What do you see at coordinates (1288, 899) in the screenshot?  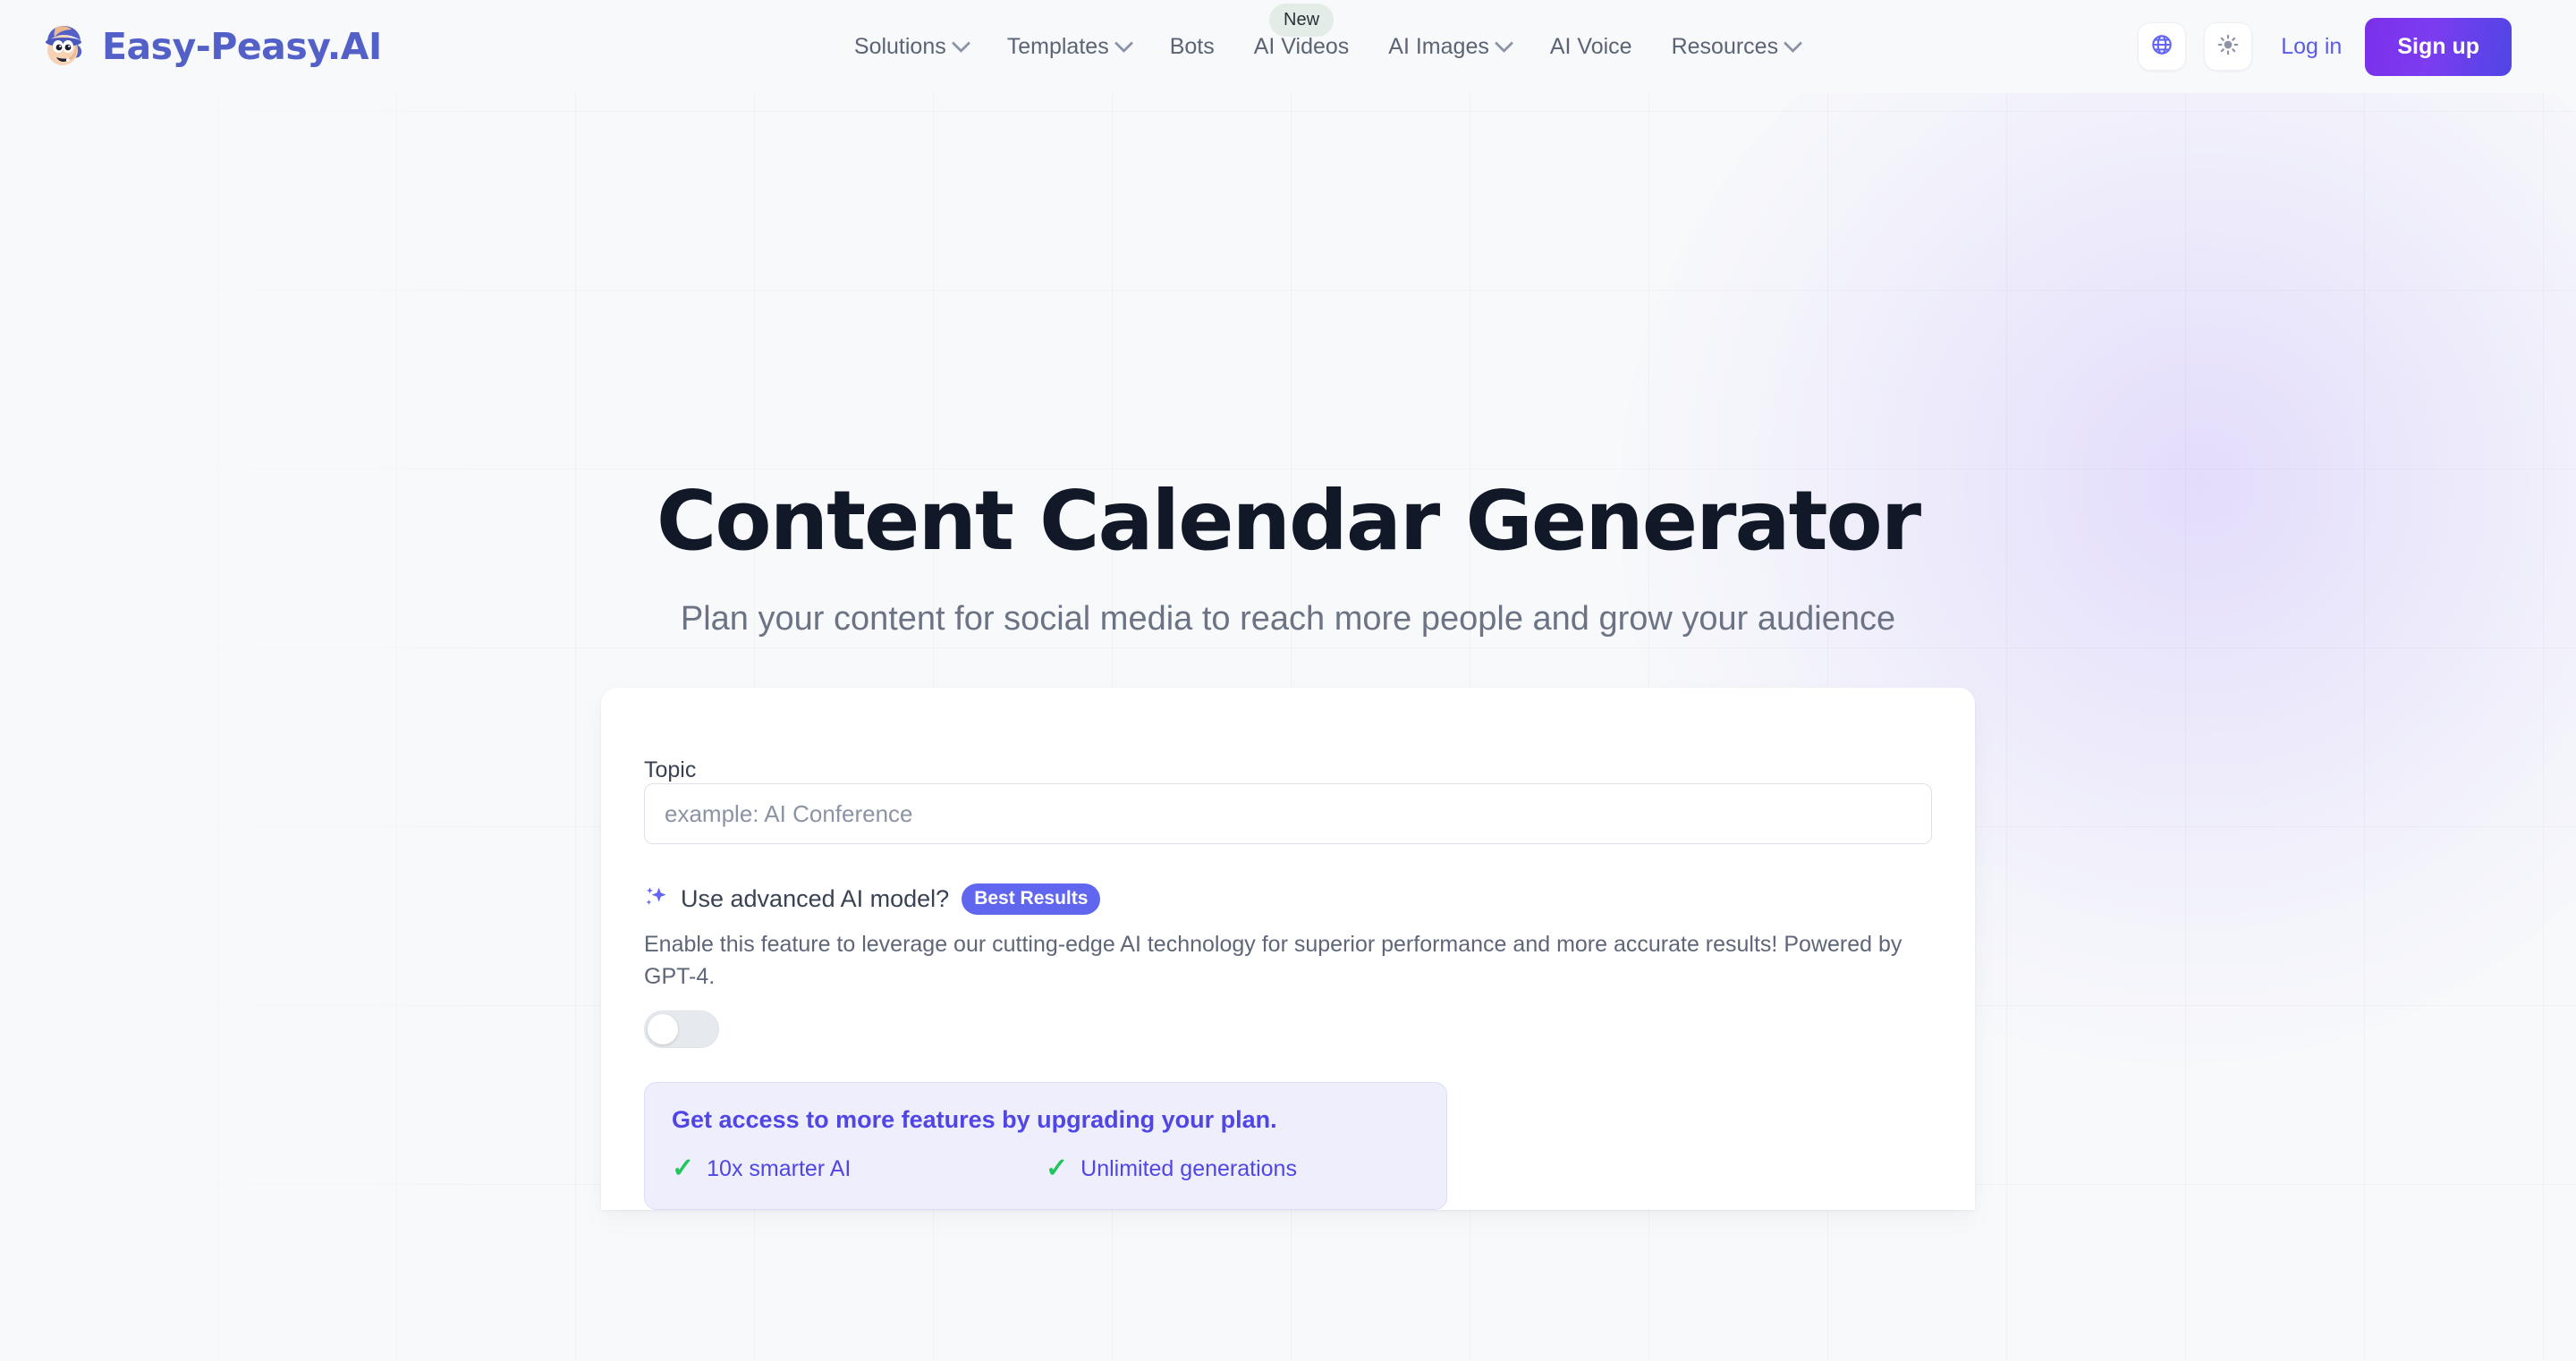 I see `advanced-model-row: Use advanced AI model? Best Results` at bounding box center [1288, 899].